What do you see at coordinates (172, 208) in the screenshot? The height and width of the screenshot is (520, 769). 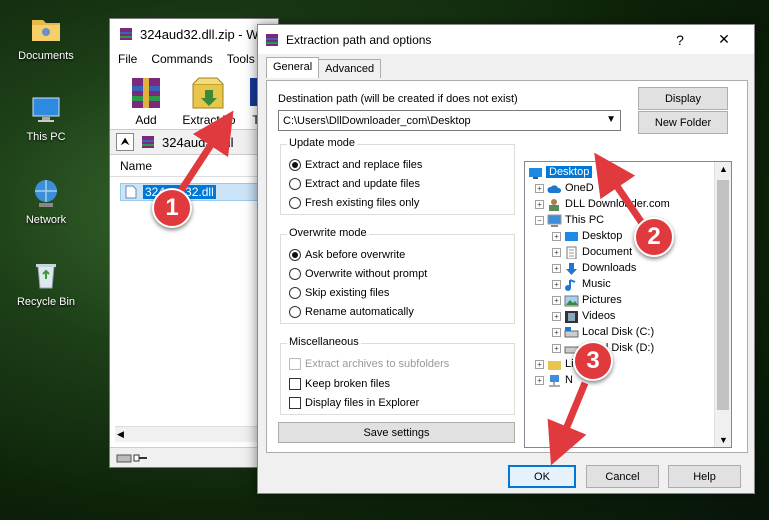 I see `annotation-badge-1: 1` at bounding box center [172, 208].